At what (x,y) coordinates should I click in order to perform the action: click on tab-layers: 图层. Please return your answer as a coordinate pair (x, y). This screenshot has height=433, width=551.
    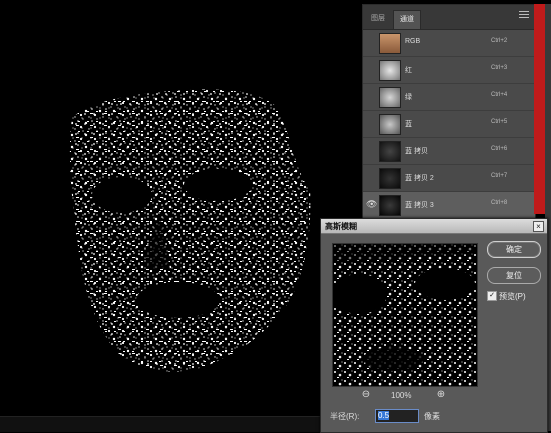
    Looking at the image, I should click on (378, 19).